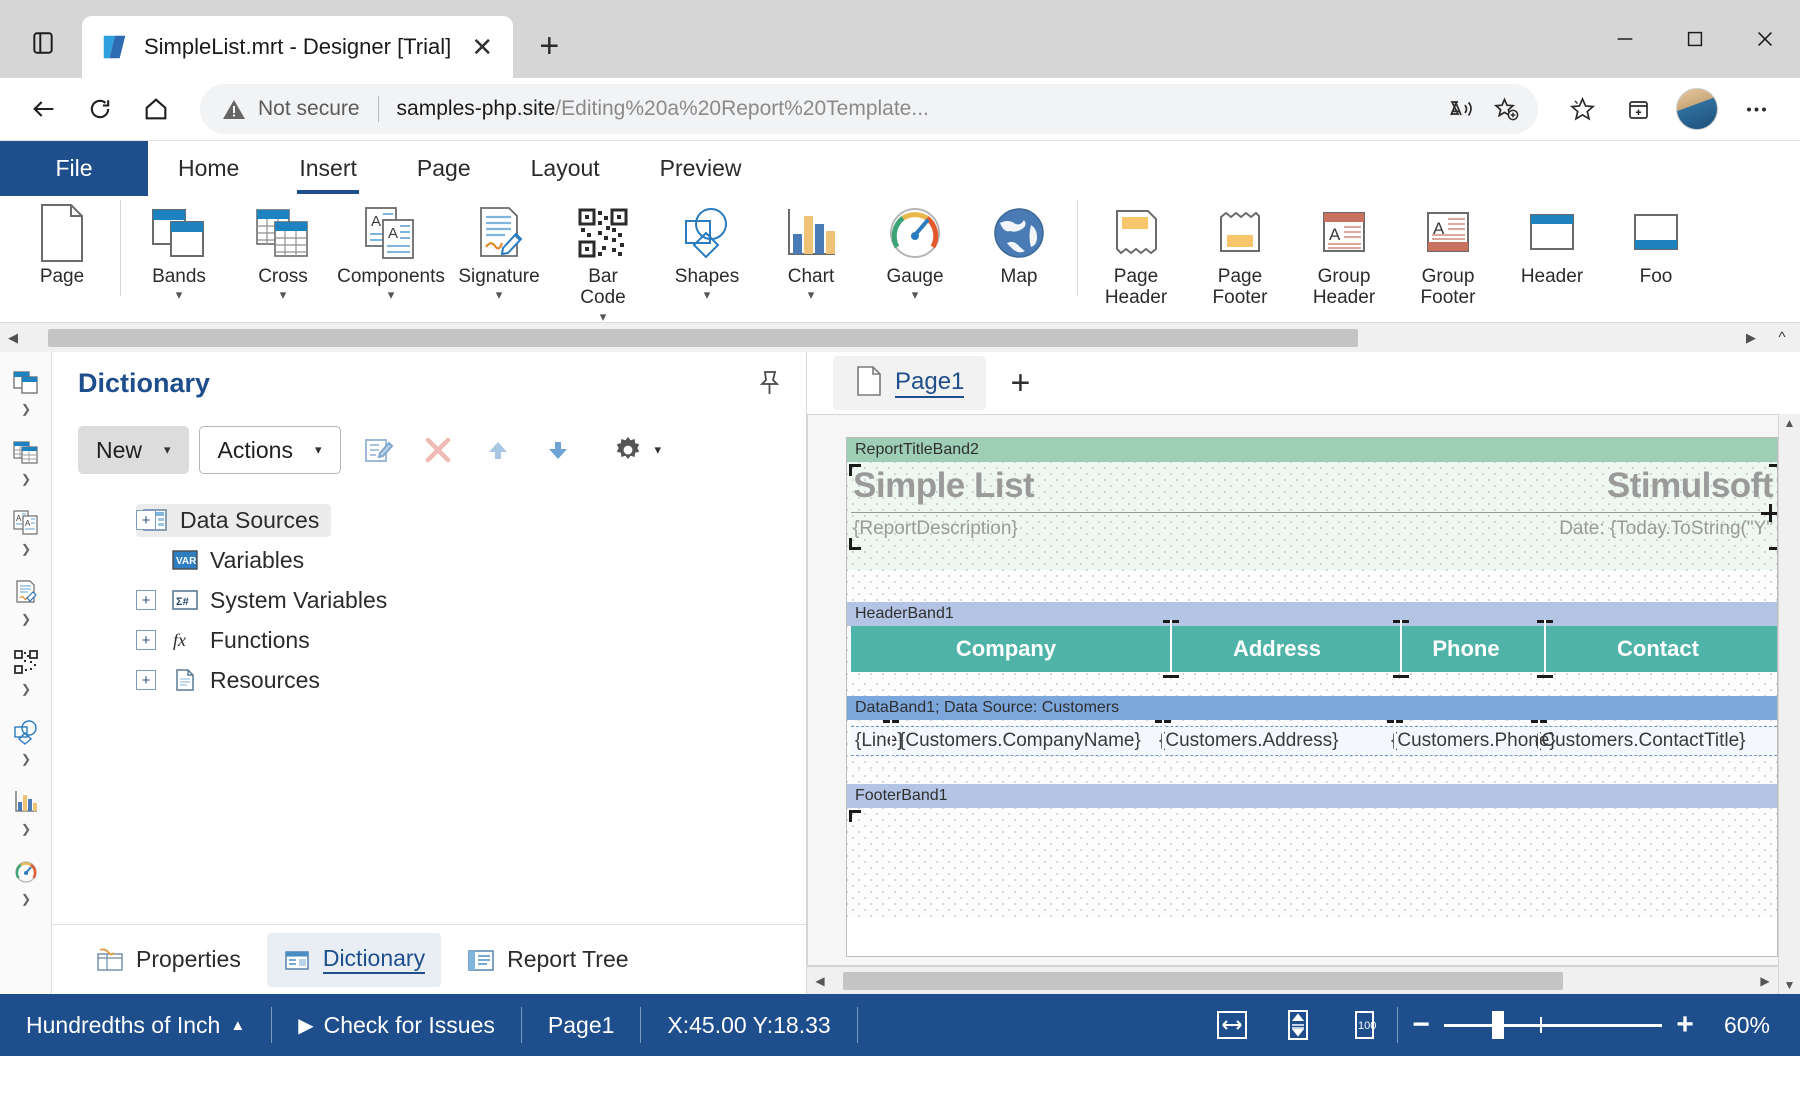  Describe the element at coordinates (1790, 423) in the screenshot. I see `scroll-up-icon: ▲` at that location.